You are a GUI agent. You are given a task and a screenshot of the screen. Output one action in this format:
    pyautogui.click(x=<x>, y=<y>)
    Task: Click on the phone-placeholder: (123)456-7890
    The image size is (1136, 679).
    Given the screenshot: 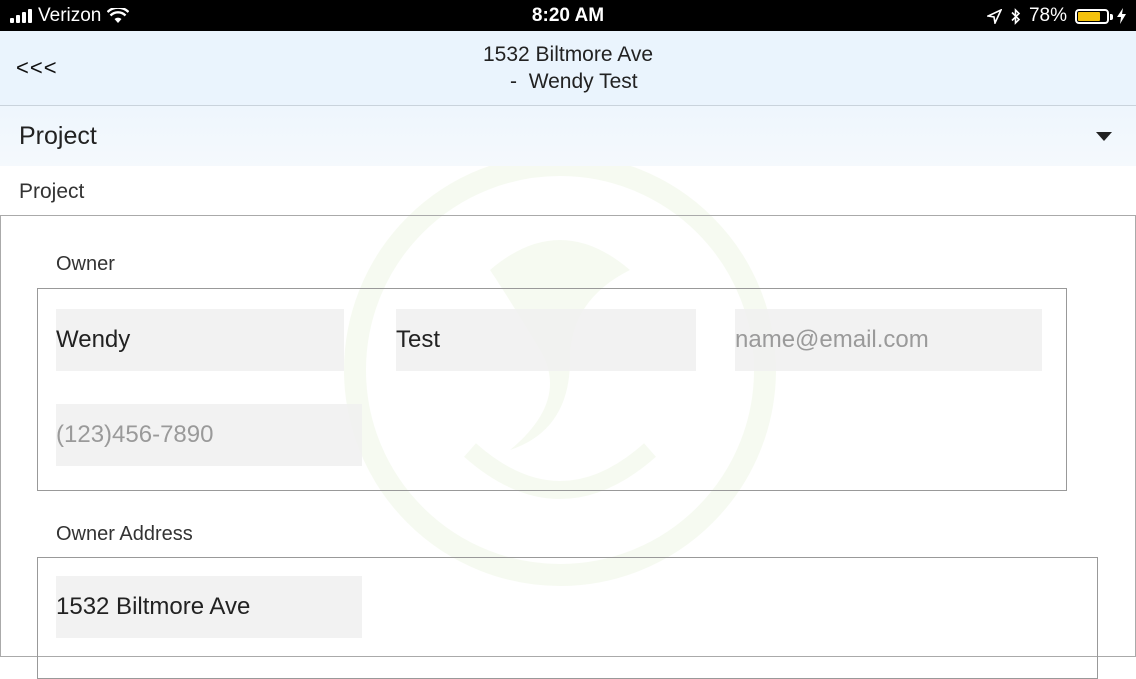 What is the action you would take?
    pyautogui.click(x=135, y=434)
    